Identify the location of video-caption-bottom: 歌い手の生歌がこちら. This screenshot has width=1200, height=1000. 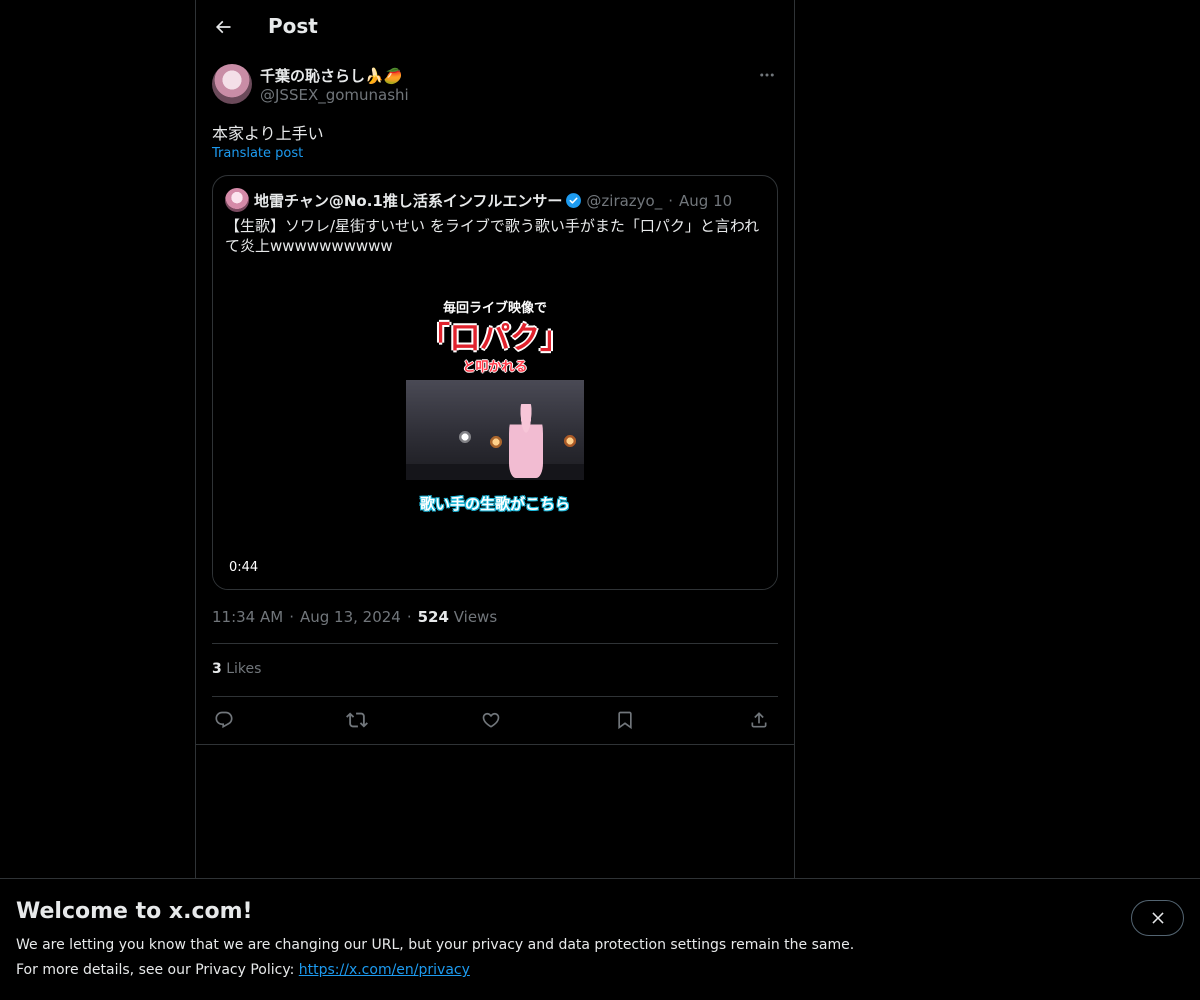
(494, 504).